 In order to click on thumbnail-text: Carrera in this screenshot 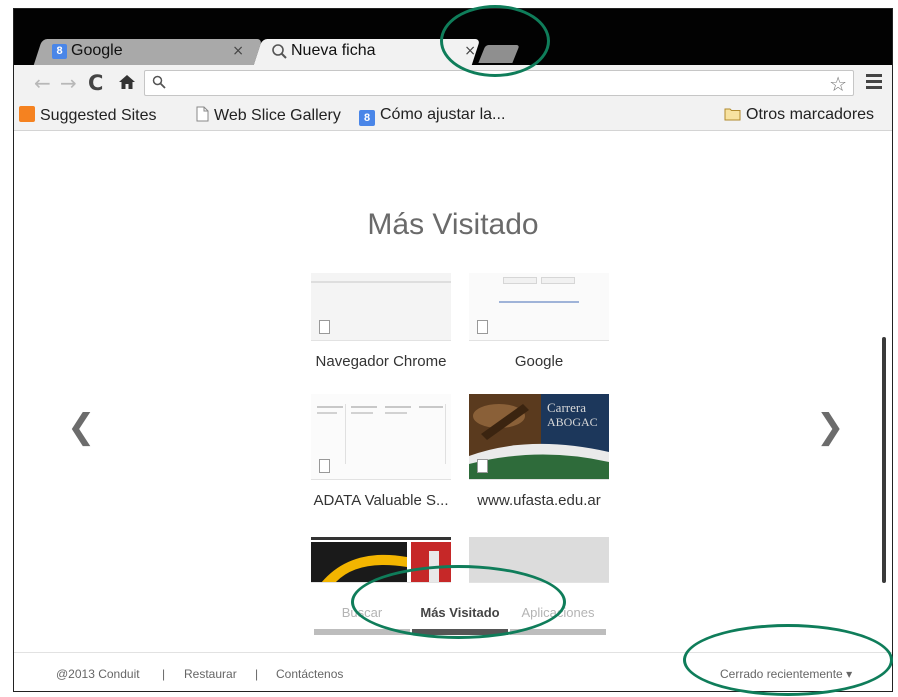, I will do `click(566, 407)`.